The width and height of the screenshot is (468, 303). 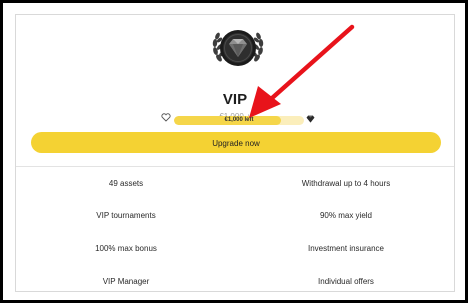 What do you see at coordinates (126, 183) in the screenshot?
I see `feature-item: 49 assets` at bounding box center [126, 183].